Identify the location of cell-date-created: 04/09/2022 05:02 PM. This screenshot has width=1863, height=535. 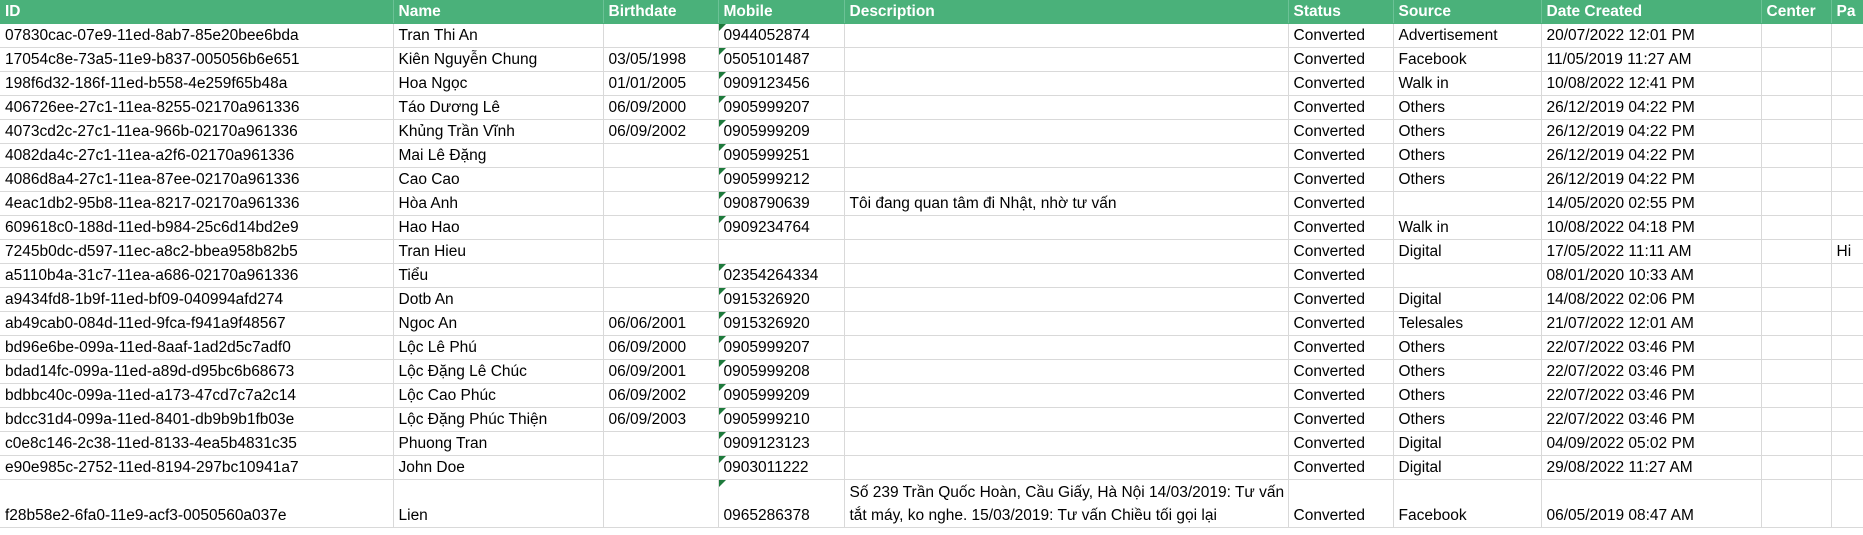
(1651, 443).